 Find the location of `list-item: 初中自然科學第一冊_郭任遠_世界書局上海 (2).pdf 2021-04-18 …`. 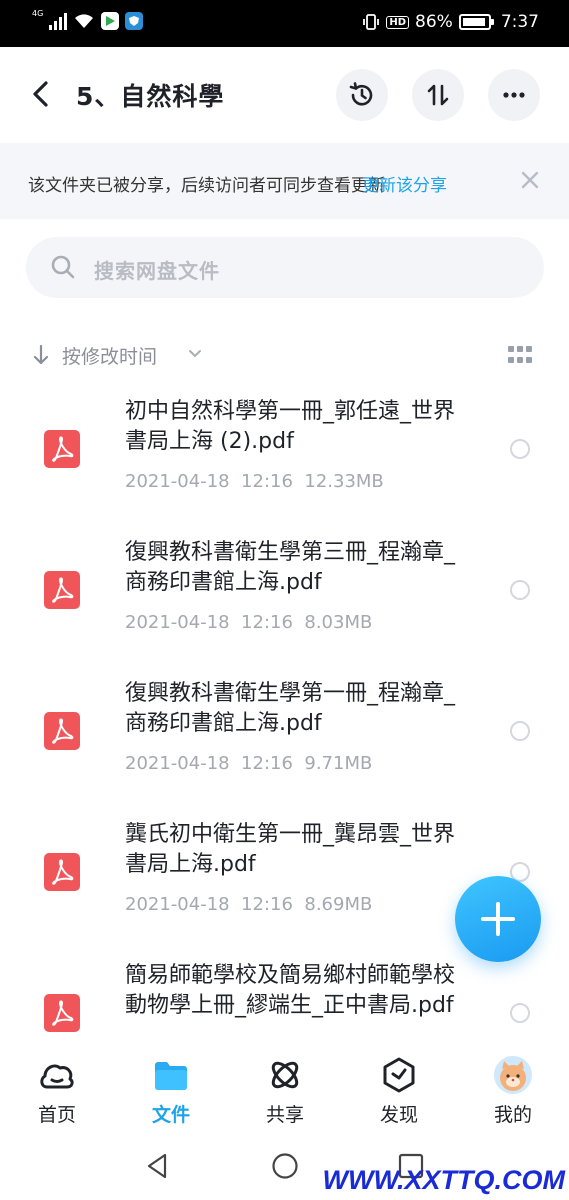

list-item: 初中自然科學第一冊_郭任遠_世界書局上海 (2).pdf 2021-04-18 … is located at coordinates (284, 455).